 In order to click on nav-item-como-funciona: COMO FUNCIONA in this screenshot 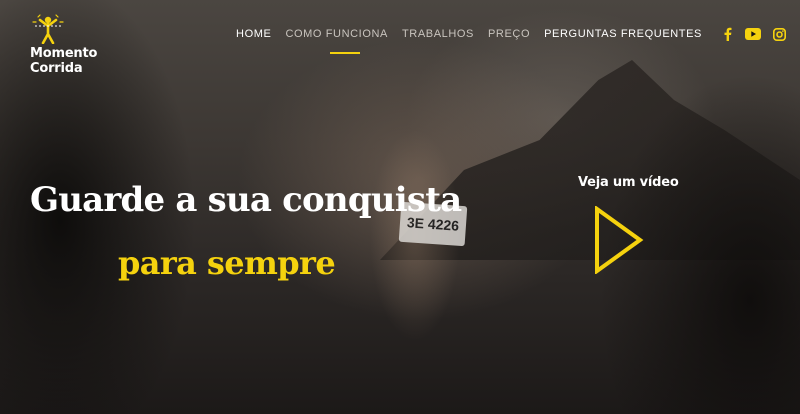, I will do `click(336, 34)`.